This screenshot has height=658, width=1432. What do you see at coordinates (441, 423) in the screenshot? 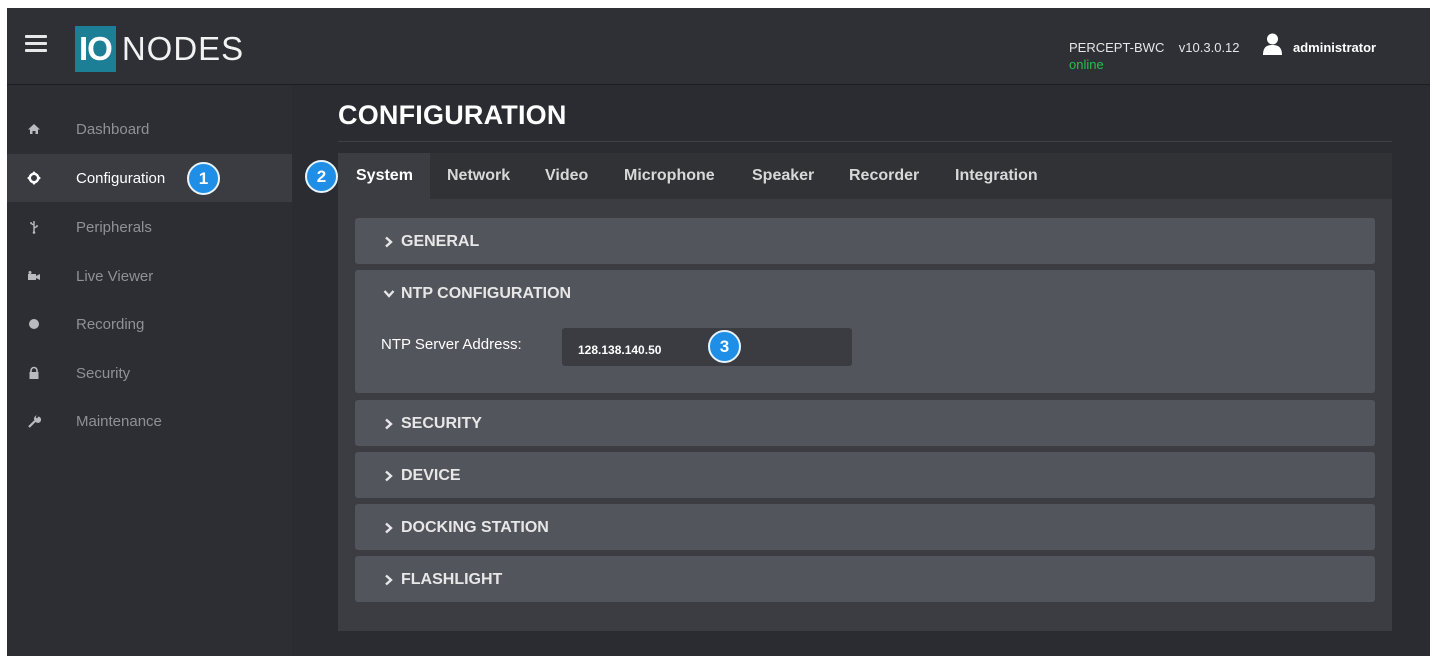
I see `section-label: SECURITY` at bounding box center [441, 423].